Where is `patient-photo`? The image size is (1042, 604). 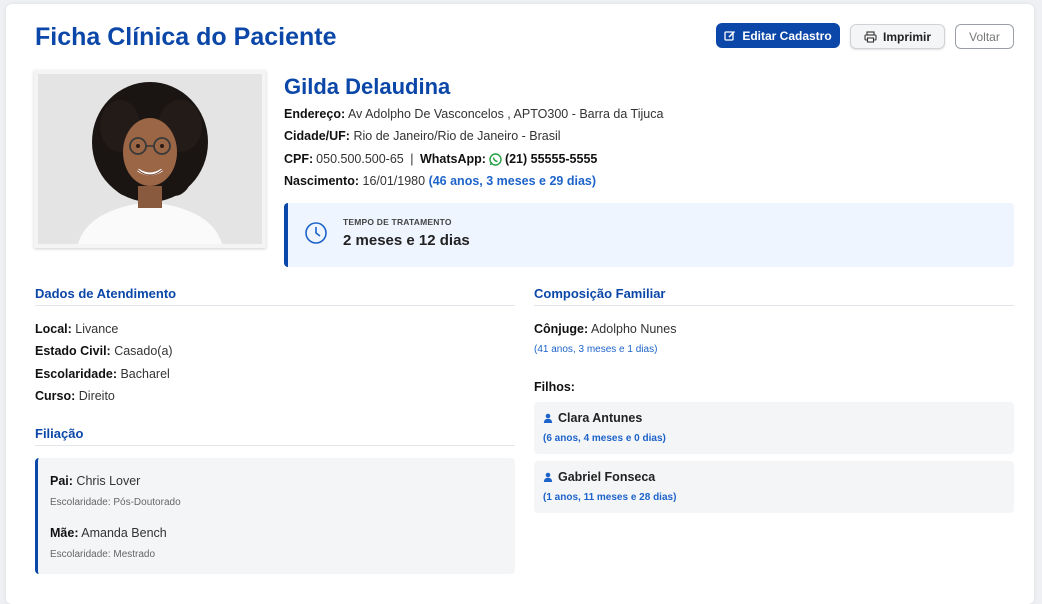 patient-photo is located at coordinates (150, 159).